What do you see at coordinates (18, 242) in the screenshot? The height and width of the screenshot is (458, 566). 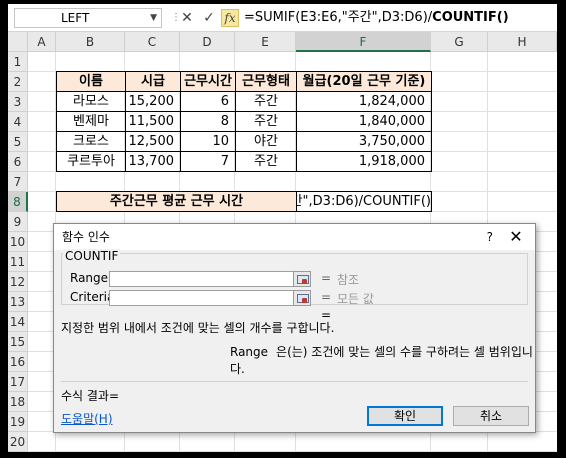 I see `row-header-10: 10` at bounding box center [18, 242].